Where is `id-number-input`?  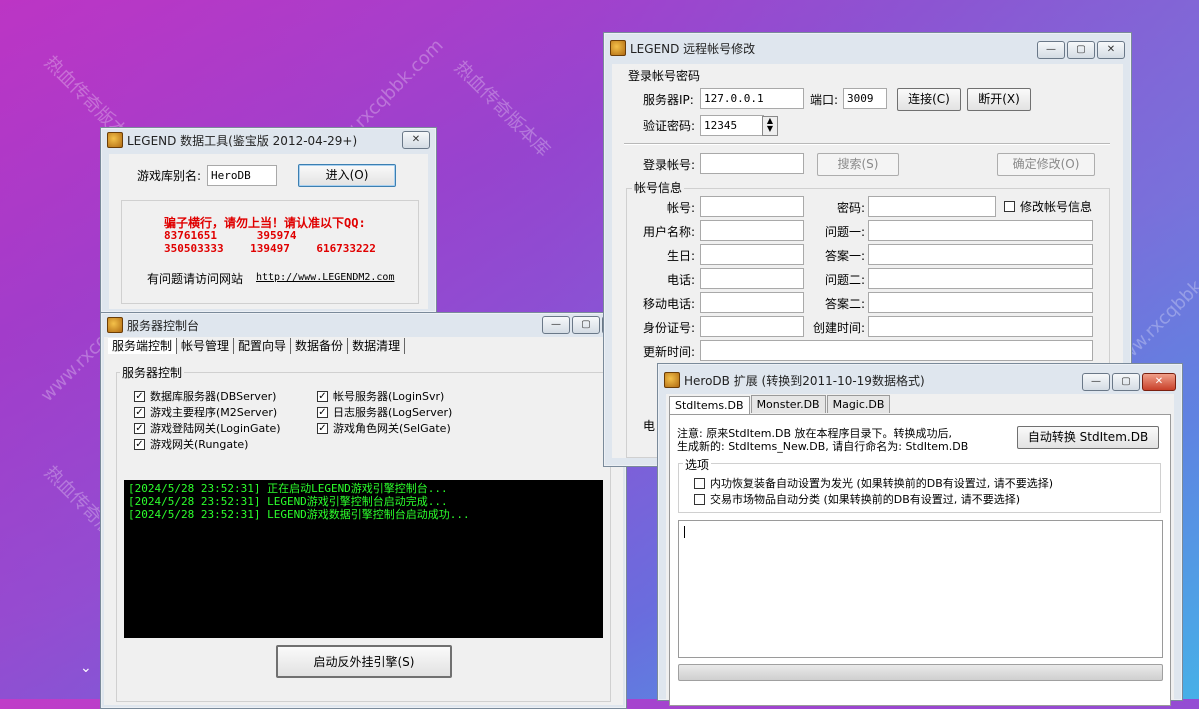 id-number-input is located at coordinates (752, 326).